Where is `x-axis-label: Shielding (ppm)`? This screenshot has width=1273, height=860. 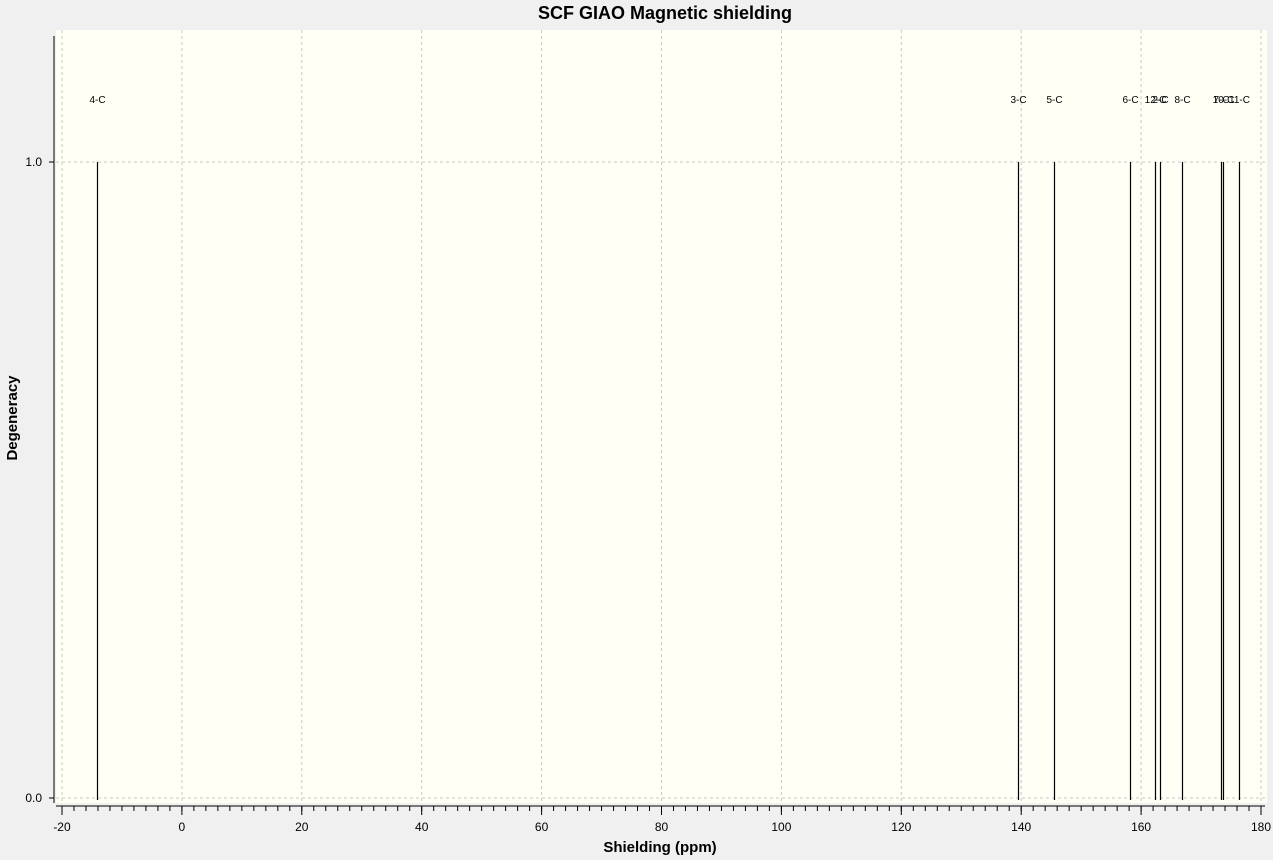 x-axis-label: Shielding (ppm) is located at coordinates (659, 847).